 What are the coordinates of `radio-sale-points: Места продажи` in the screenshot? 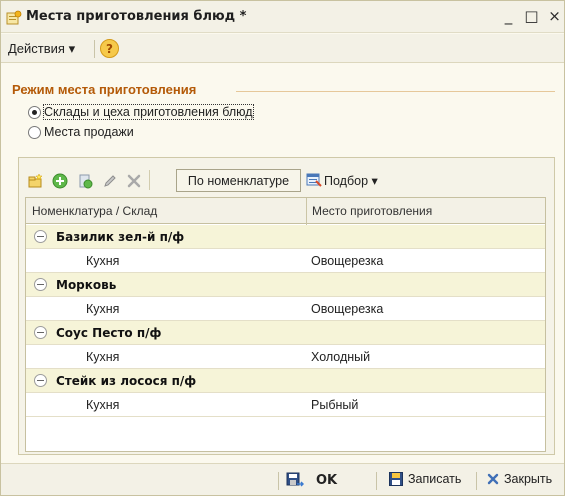 It's located at (81, 132).